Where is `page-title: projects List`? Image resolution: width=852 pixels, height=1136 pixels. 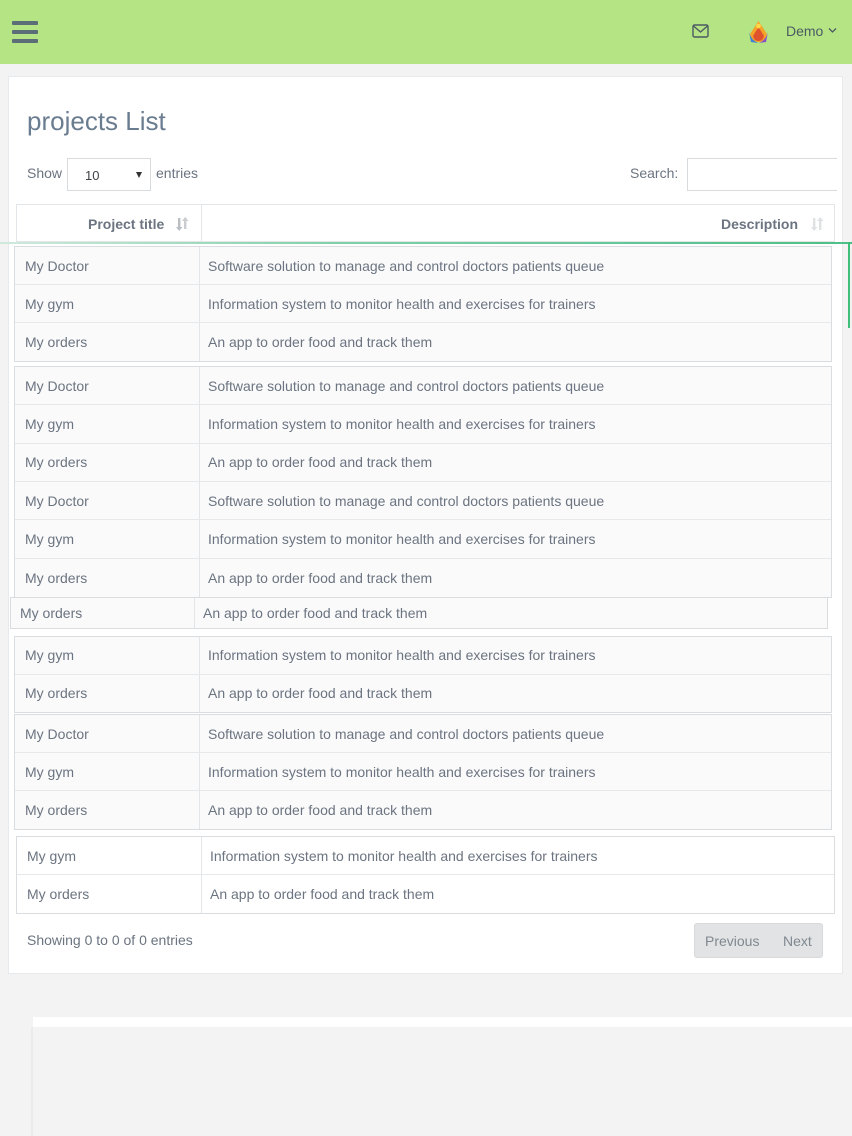 page-title: projects List is located at coordinates (96, 121).